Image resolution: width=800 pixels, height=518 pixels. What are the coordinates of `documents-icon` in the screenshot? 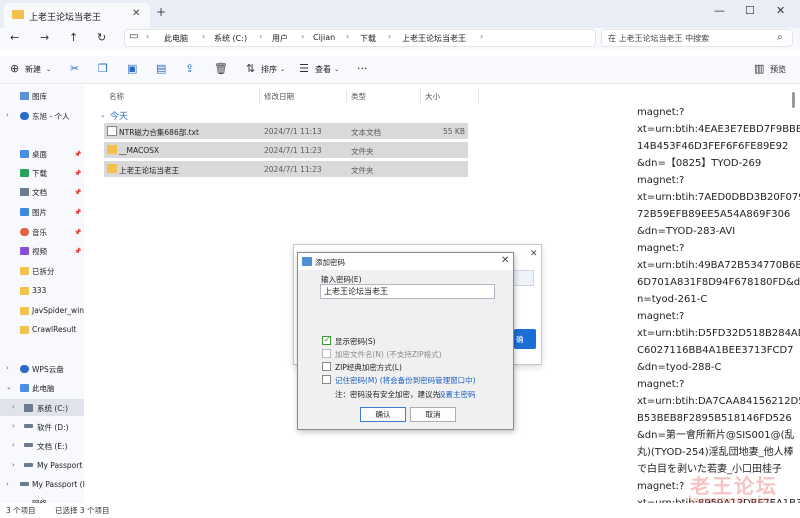 It's located at (24, 192).